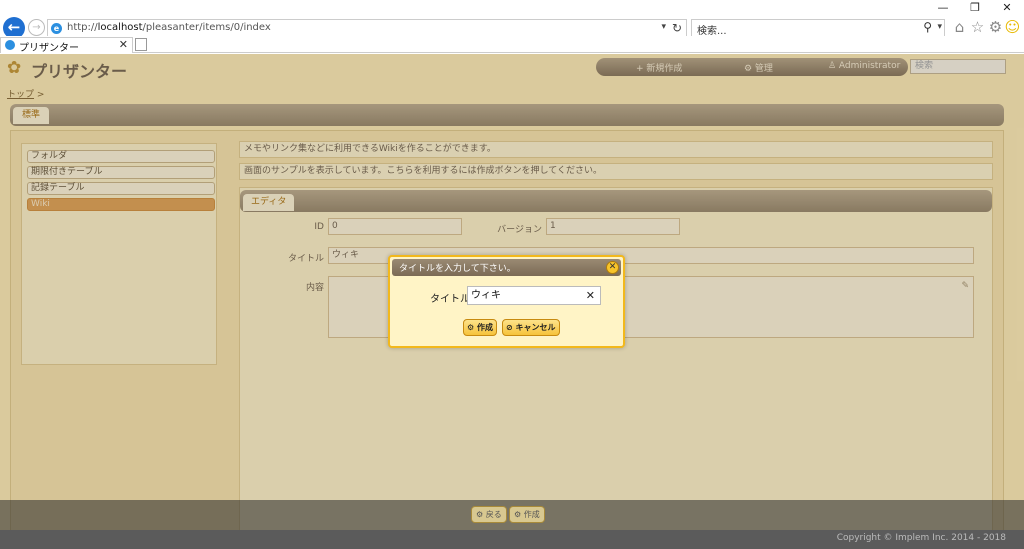 This screenshot has height=549, width=1024. Describe the element at coordinates (663, 27) in the screenshot. I see `address-dropdown-icon: ▾` at that location.